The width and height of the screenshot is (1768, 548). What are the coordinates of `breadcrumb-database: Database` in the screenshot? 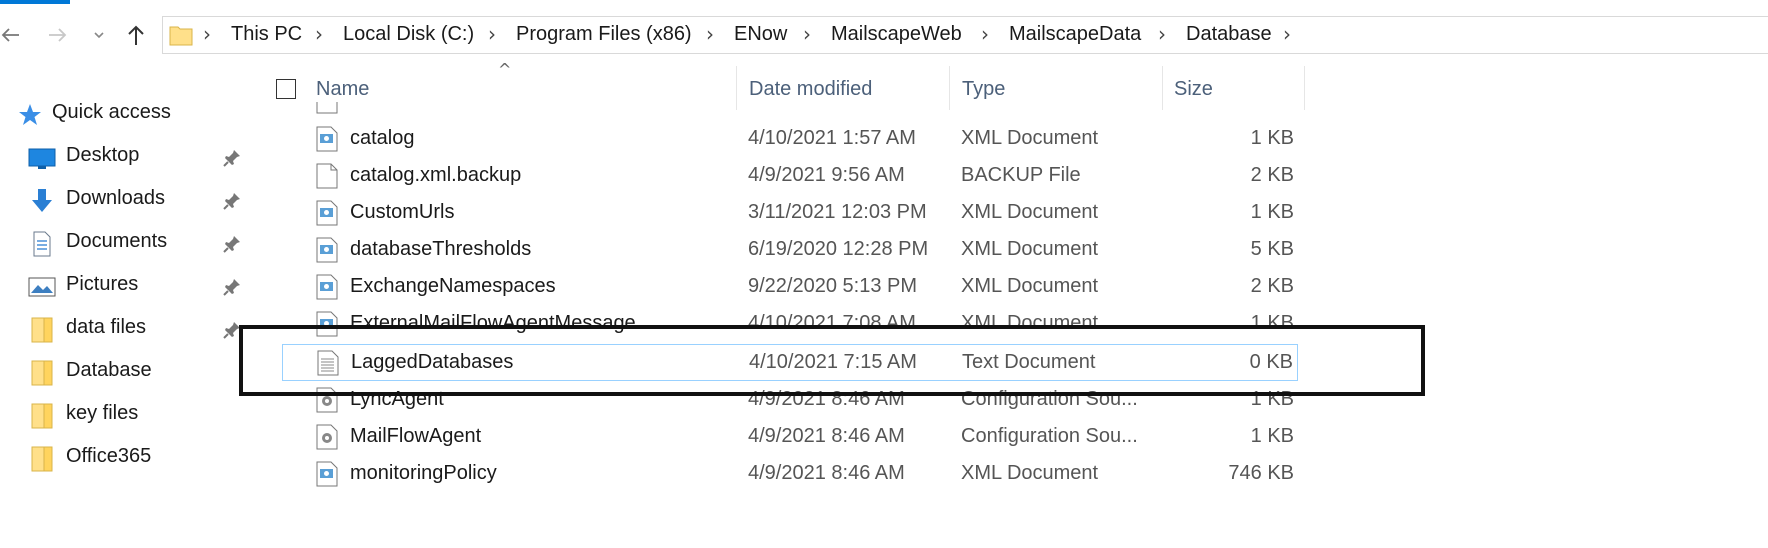 It's located at (1229, 34).